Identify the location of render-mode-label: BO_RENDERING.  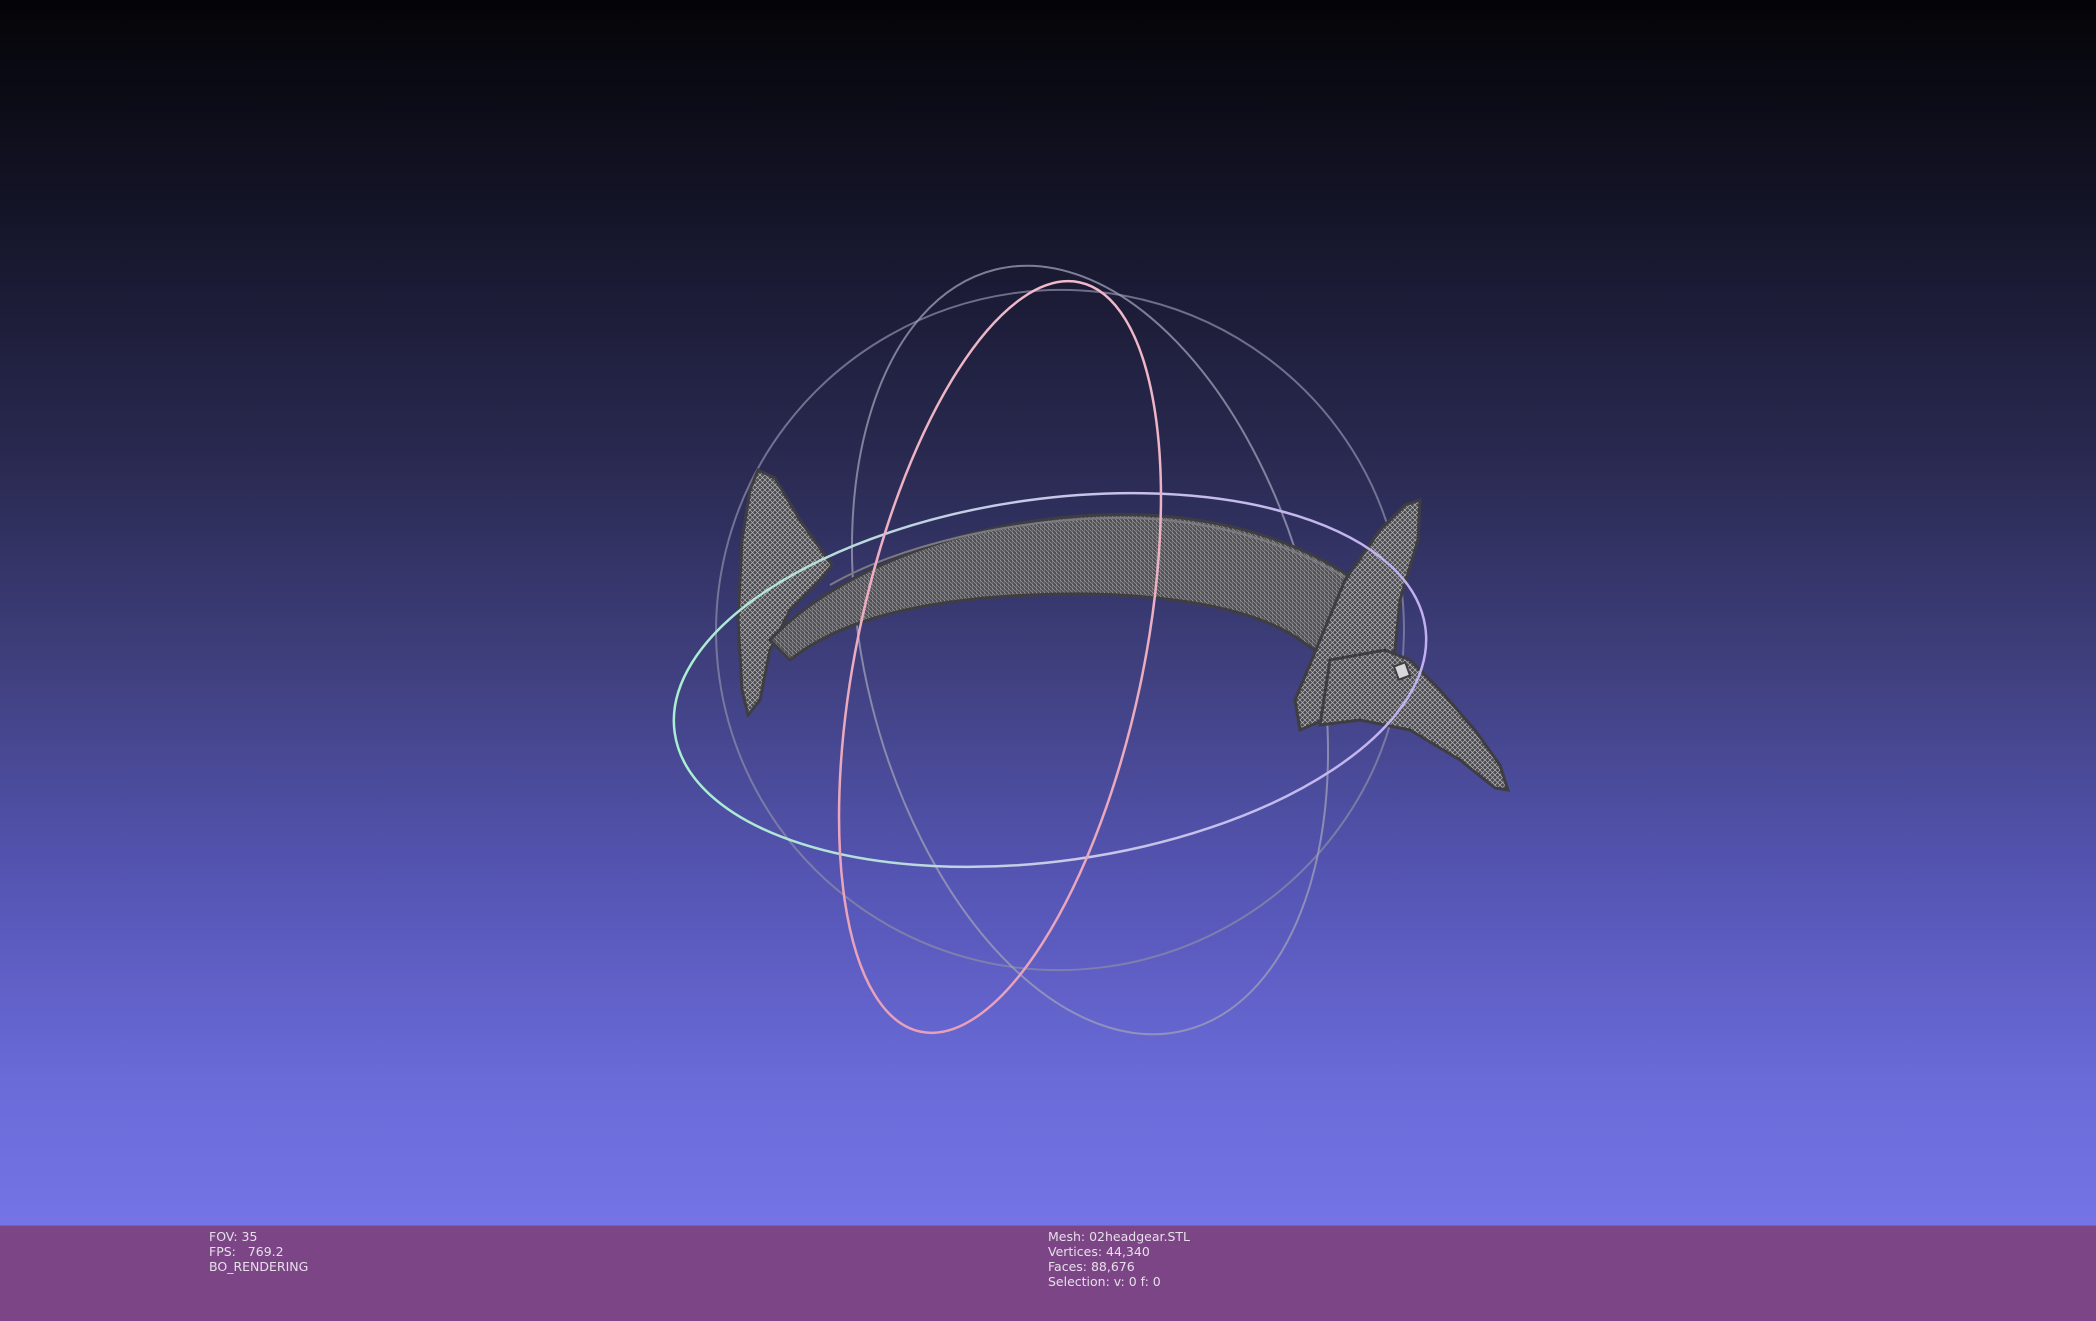
(259, 1266).